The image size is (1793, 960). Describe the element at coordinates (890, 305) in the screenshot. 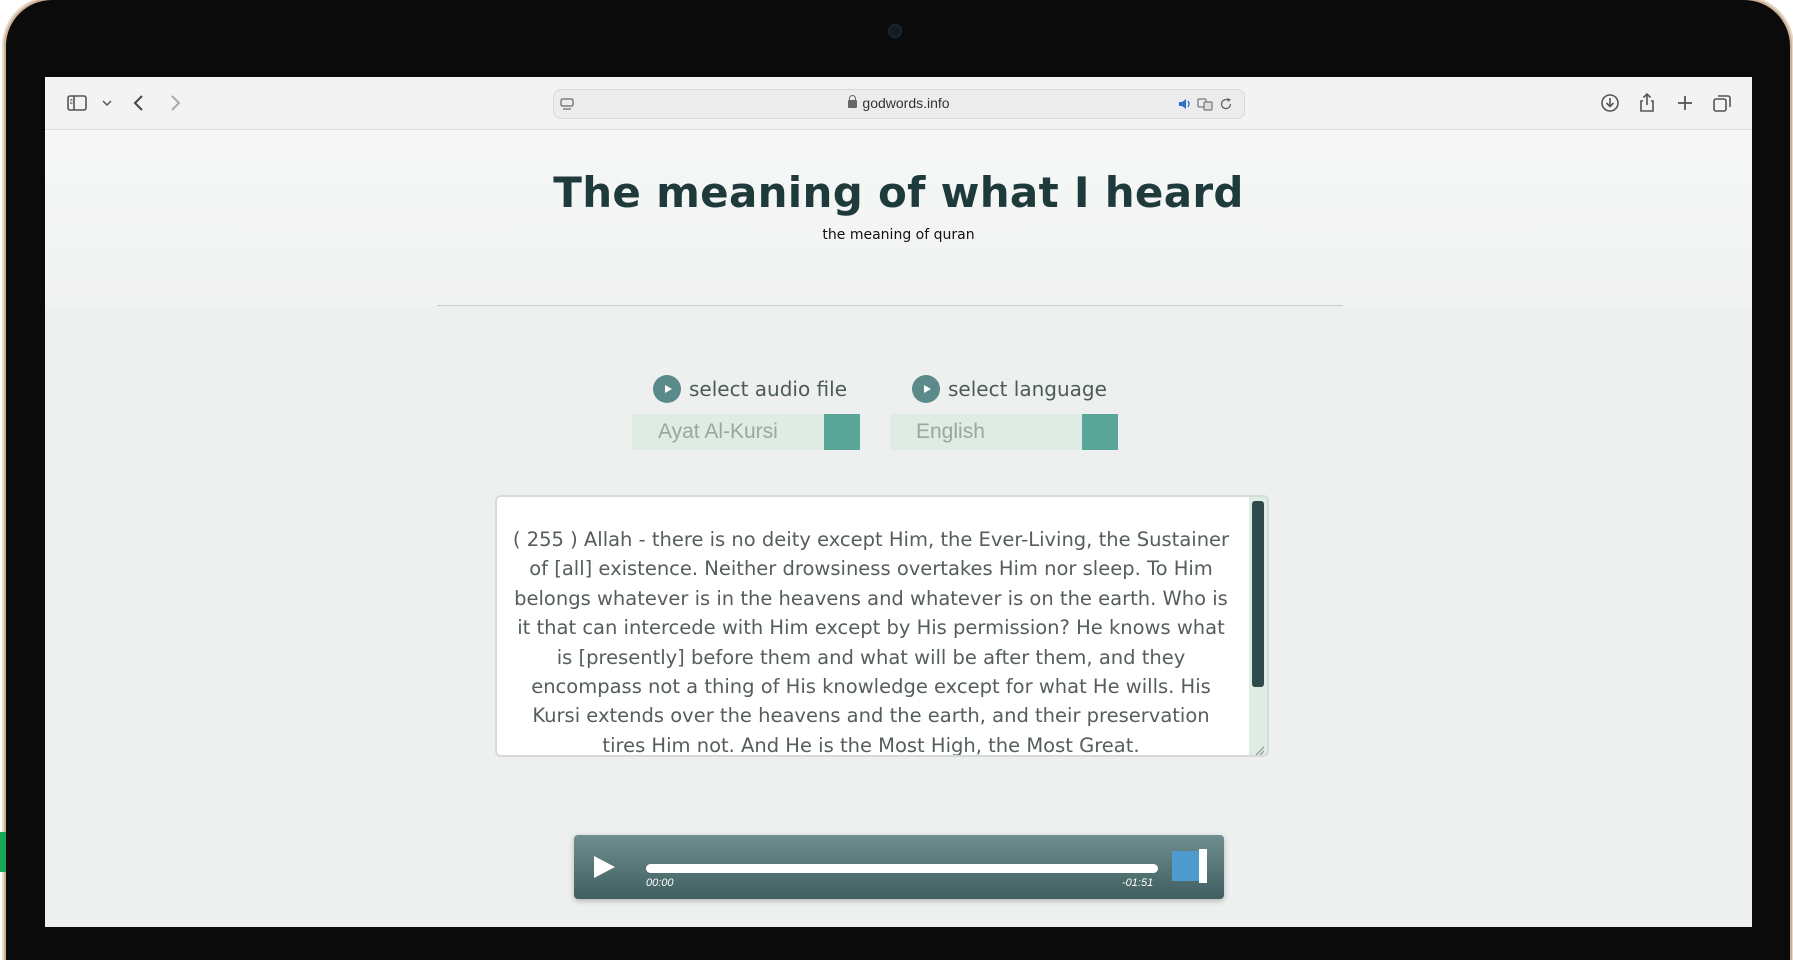

I see `header-divider` at that location.